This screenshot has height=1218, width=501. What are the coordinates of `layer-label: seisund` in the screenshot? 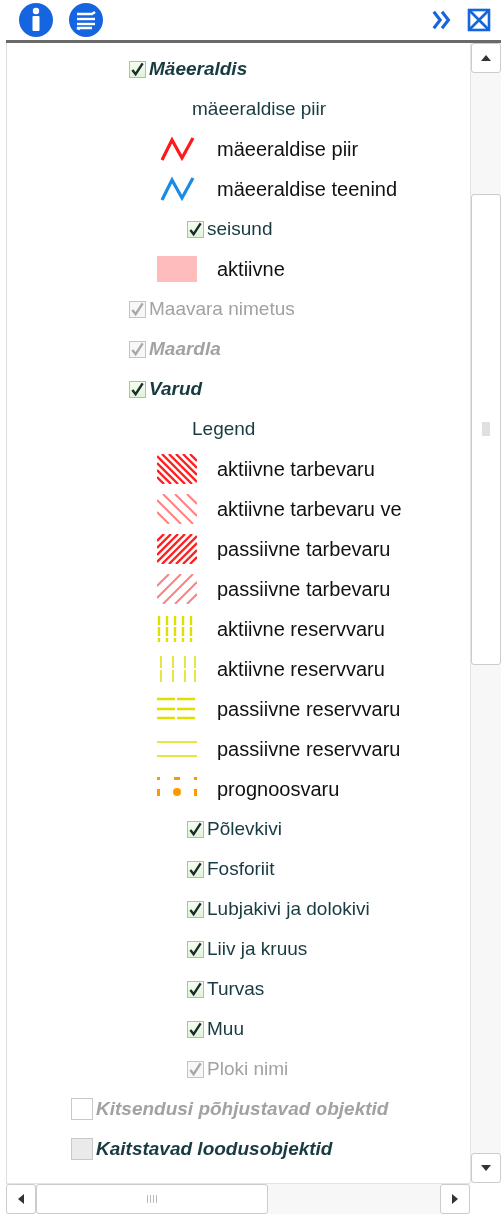 It's located at (240, 229).